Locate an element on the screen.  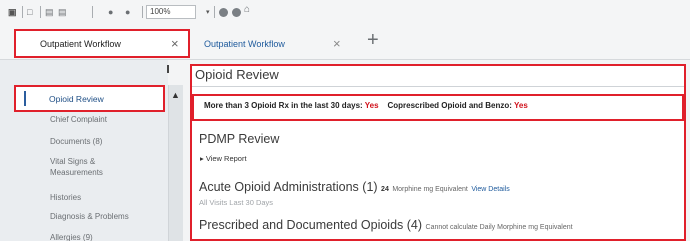
sidebar-scrollbar is located at coordinates (175, 163).